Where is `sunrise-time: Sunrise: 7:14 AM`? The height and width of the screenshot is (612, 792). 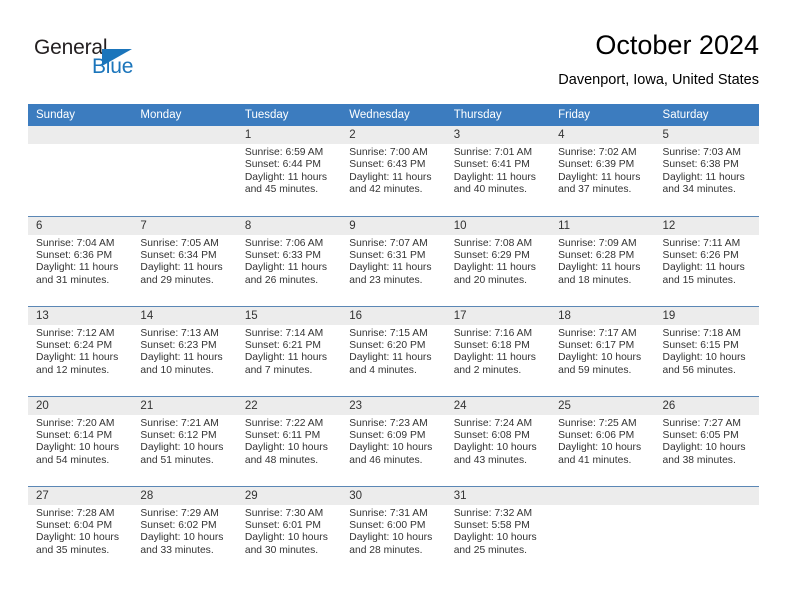 sunrise-time: Sunrise: 7:14 AM is located at coordinates (284, 333).